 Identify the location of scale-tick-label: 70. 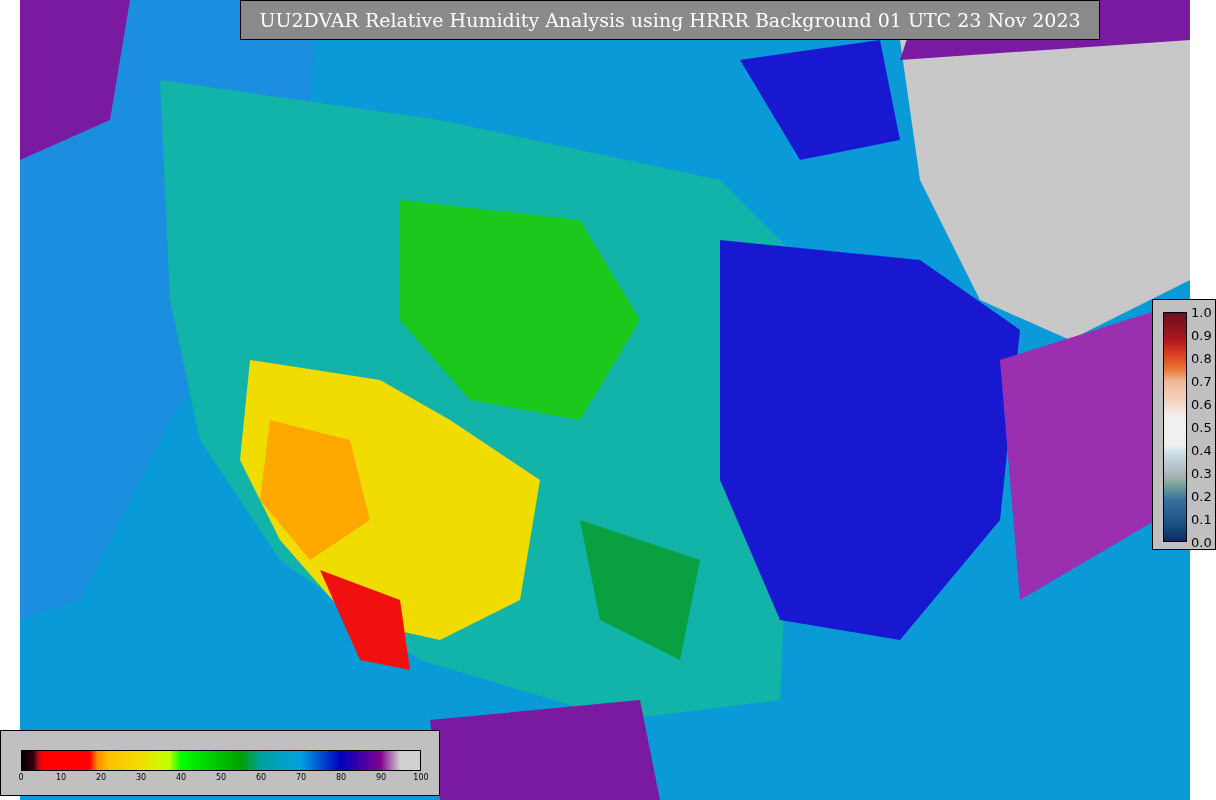
(301, 778).